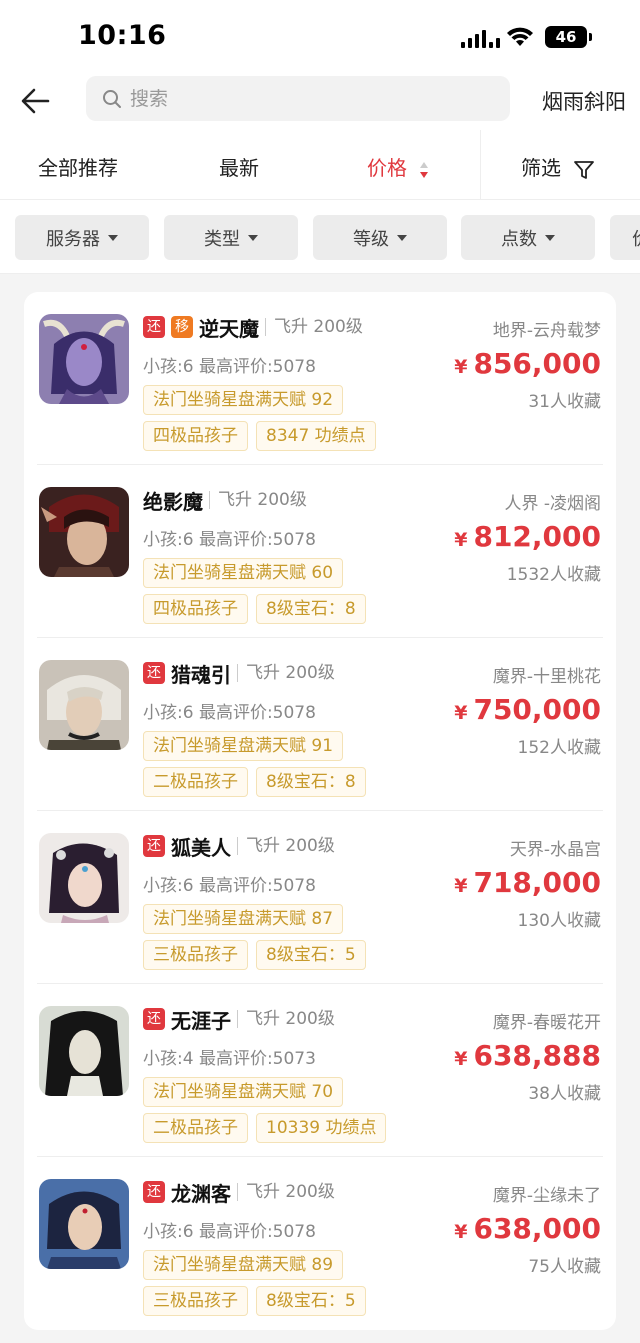 The image size is (640, 1343). Describe the element at coordinates (480, 165) in the screenshot. I see `sort-divider` at that location.